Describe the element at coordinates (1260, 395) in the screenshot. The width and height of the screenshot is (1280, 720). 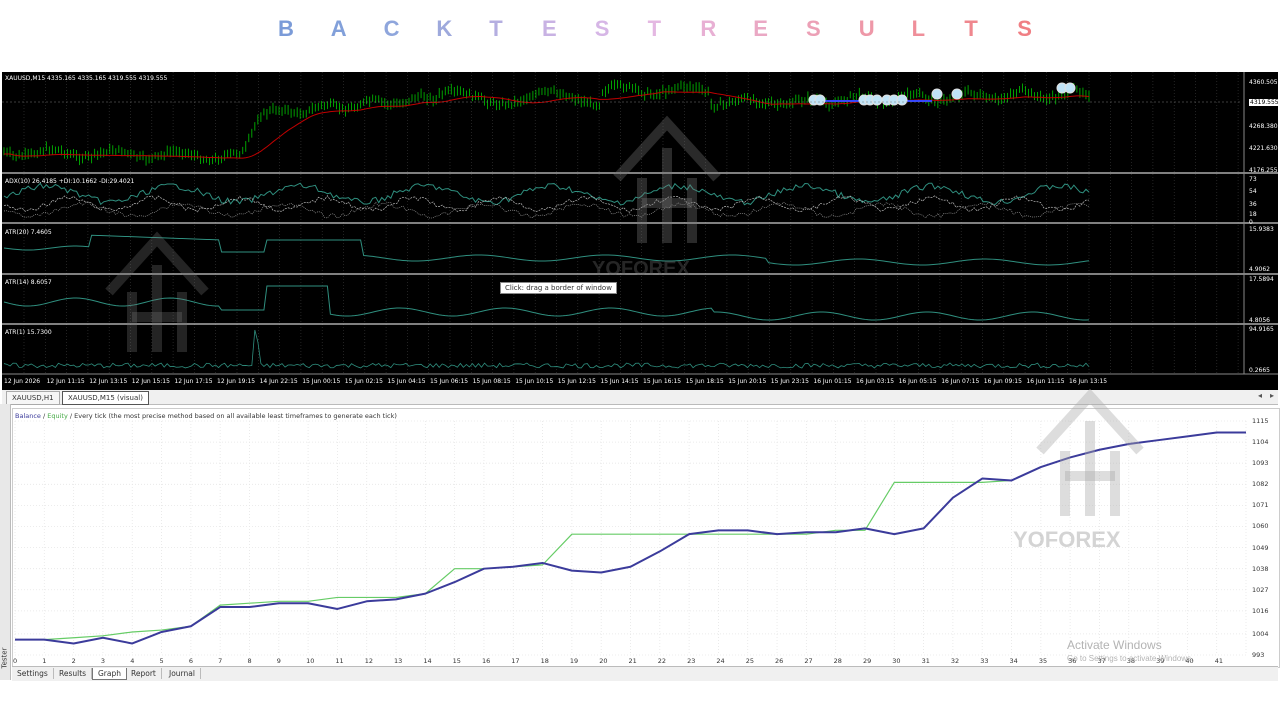
I see `scroll-left-icon: ◂` at that location.